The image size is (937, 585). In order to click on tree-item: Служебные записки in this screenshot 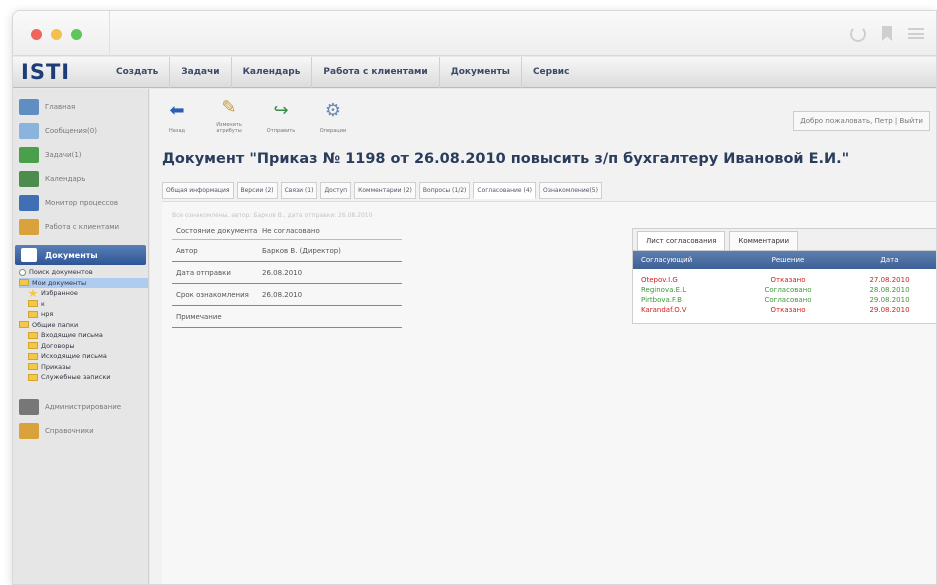, I will do `click(83, 377)`.